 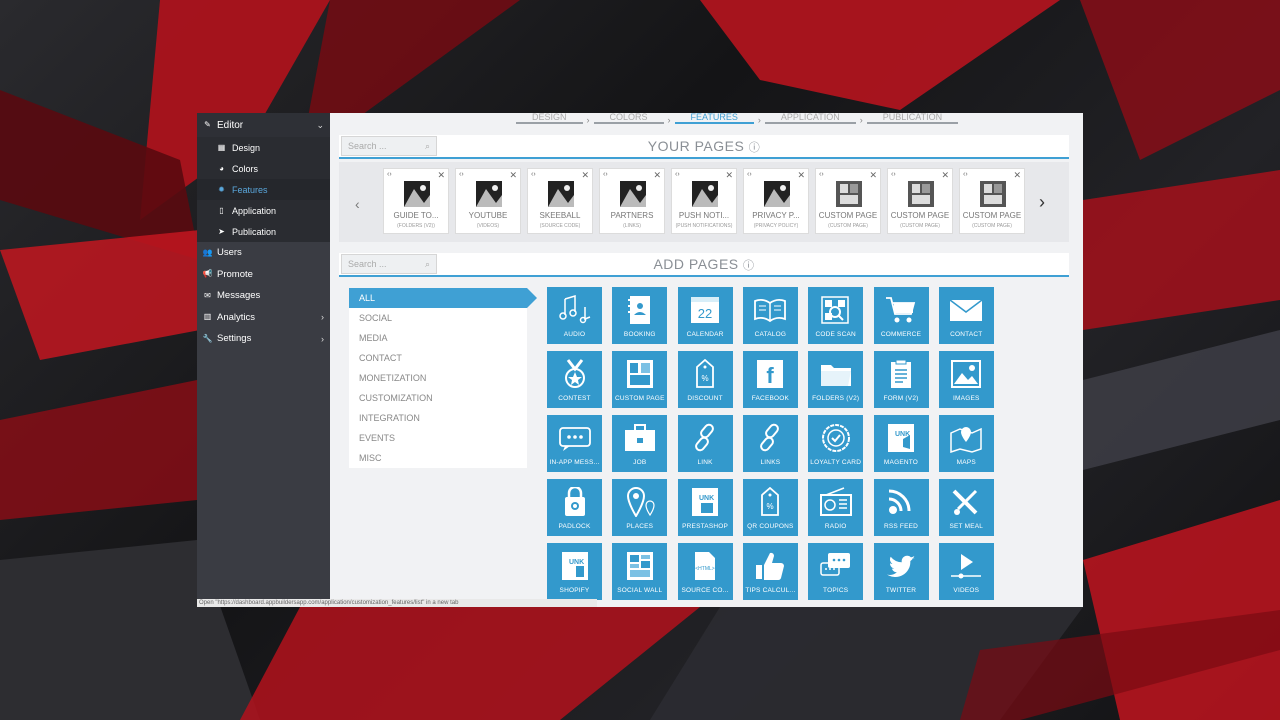 I want to click on feature-tile-padlock: PADLOCK, so click(x=574, y=507).